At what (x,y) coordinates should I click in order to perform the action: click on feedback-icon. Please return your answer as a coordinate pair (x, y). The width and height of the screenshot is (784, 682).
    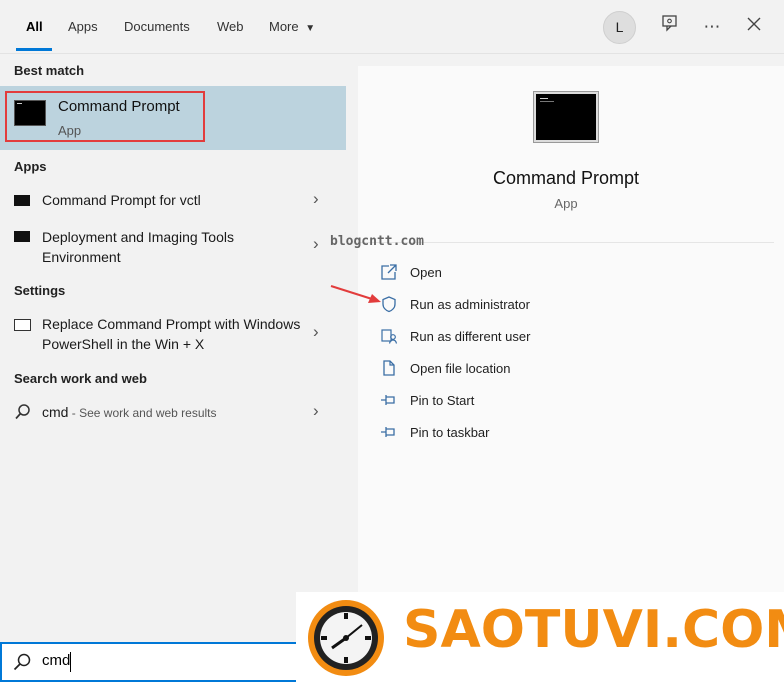
    Looking at the image, I should click on (670, 27).